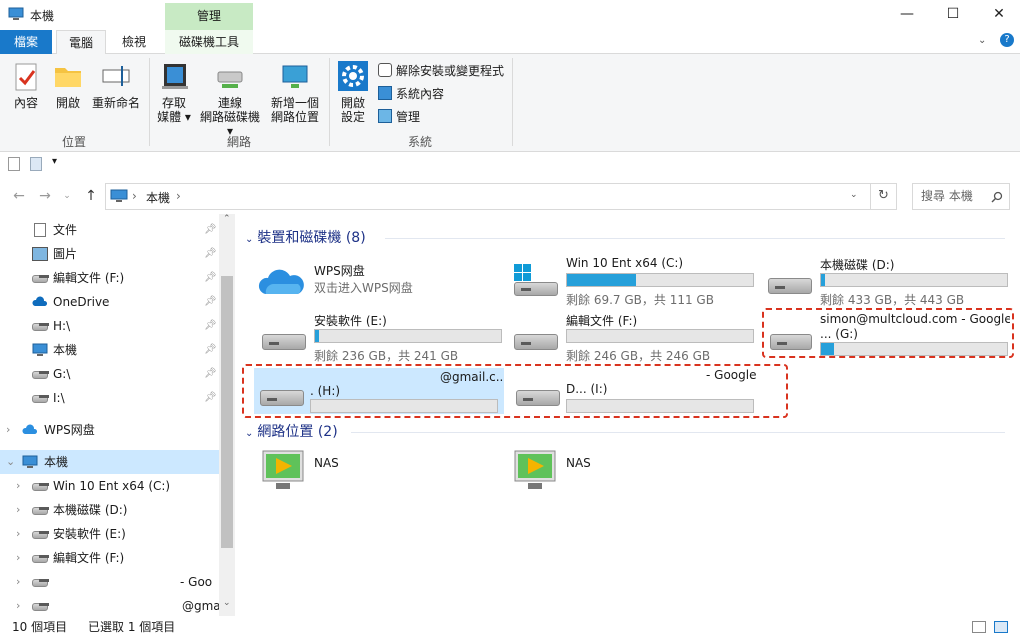 This screenshot has height=638, width=1020. What do you see at coordinates (110, 254) in the screenshot?
I see `sidebar-item-pictures: 圖片 📌︎` at bounding box center [110, 254].